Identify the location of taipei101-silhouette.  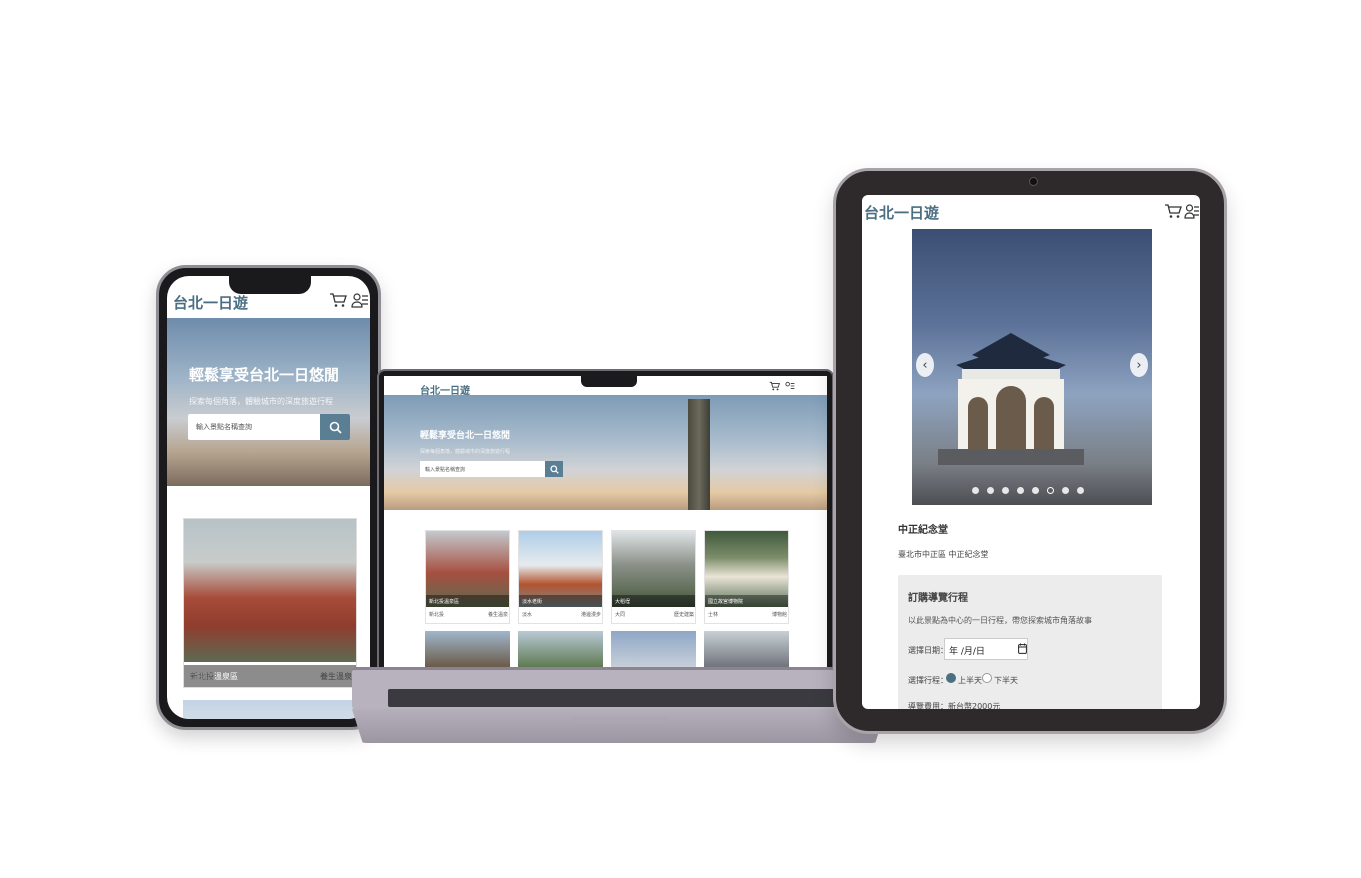
(699, 454).